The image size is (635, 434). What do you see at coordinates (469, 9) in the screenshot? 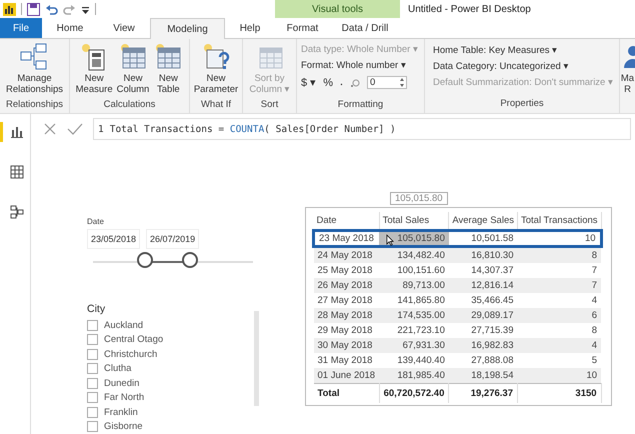
I see `window-title: Untitled - Power BI Desktop` at bounding box center [469, 9].